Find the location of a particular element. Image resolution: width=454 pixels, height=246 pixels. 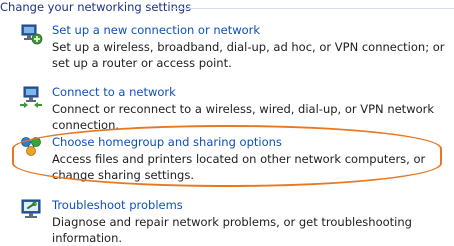

troubleshoot-link: Troubleshoot problems is located at coordinates (117, 205).